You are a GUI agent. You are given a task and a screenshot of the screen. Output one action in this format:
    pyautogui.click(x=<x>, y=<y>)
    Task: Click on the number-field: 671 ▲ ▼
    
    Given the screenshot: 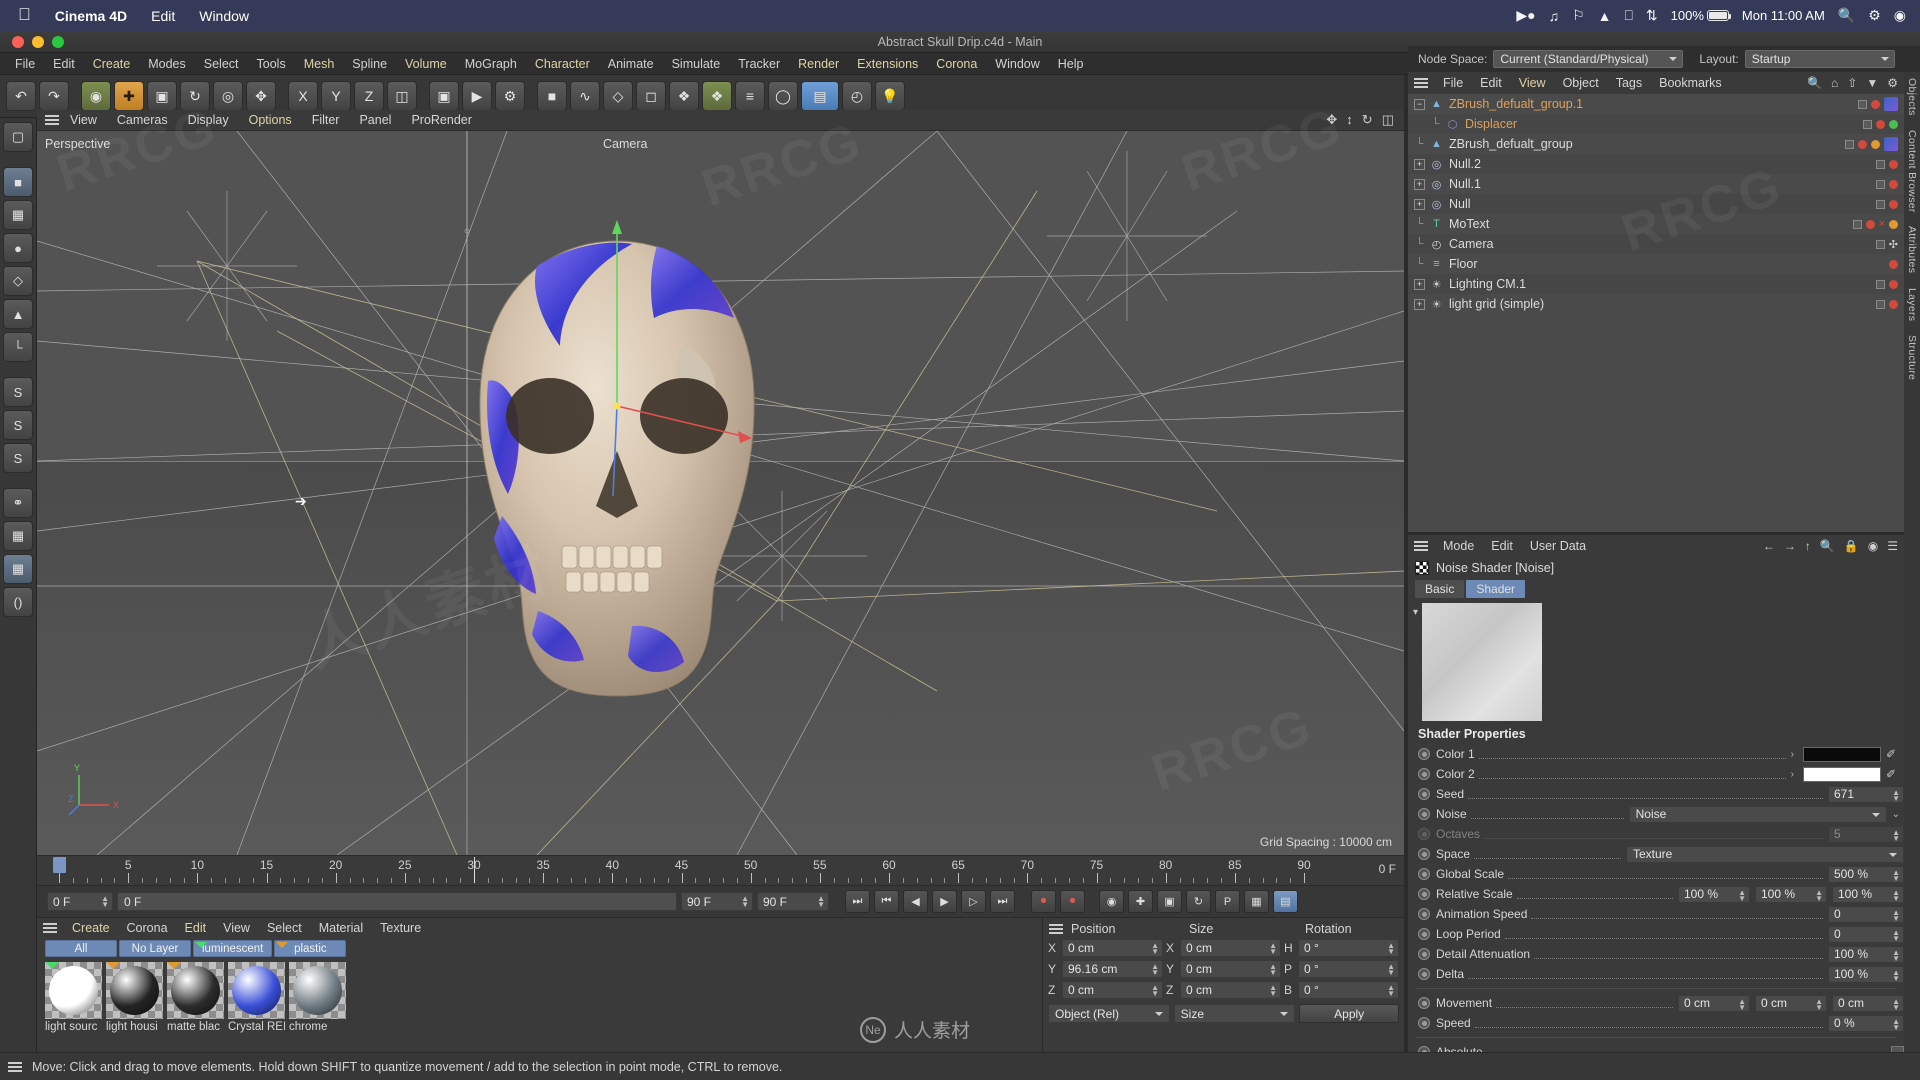 What is the action you would take?
    pyautogui.click(x=1866, y=794)
    